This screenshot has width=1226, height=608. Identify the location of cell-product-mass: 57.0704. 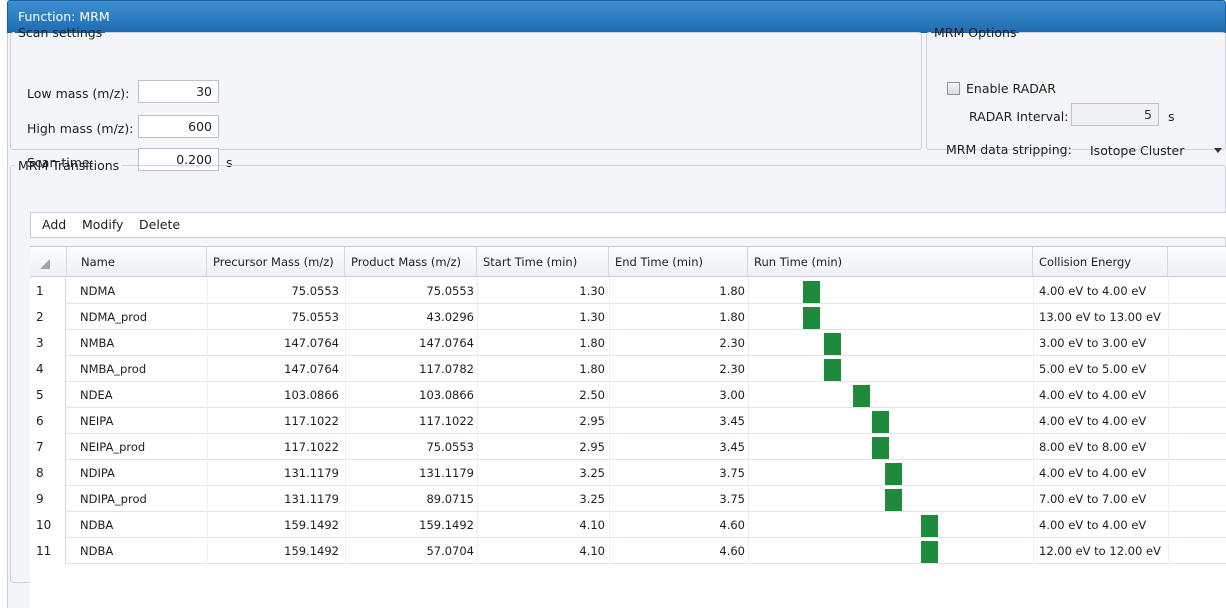
(450, 551).